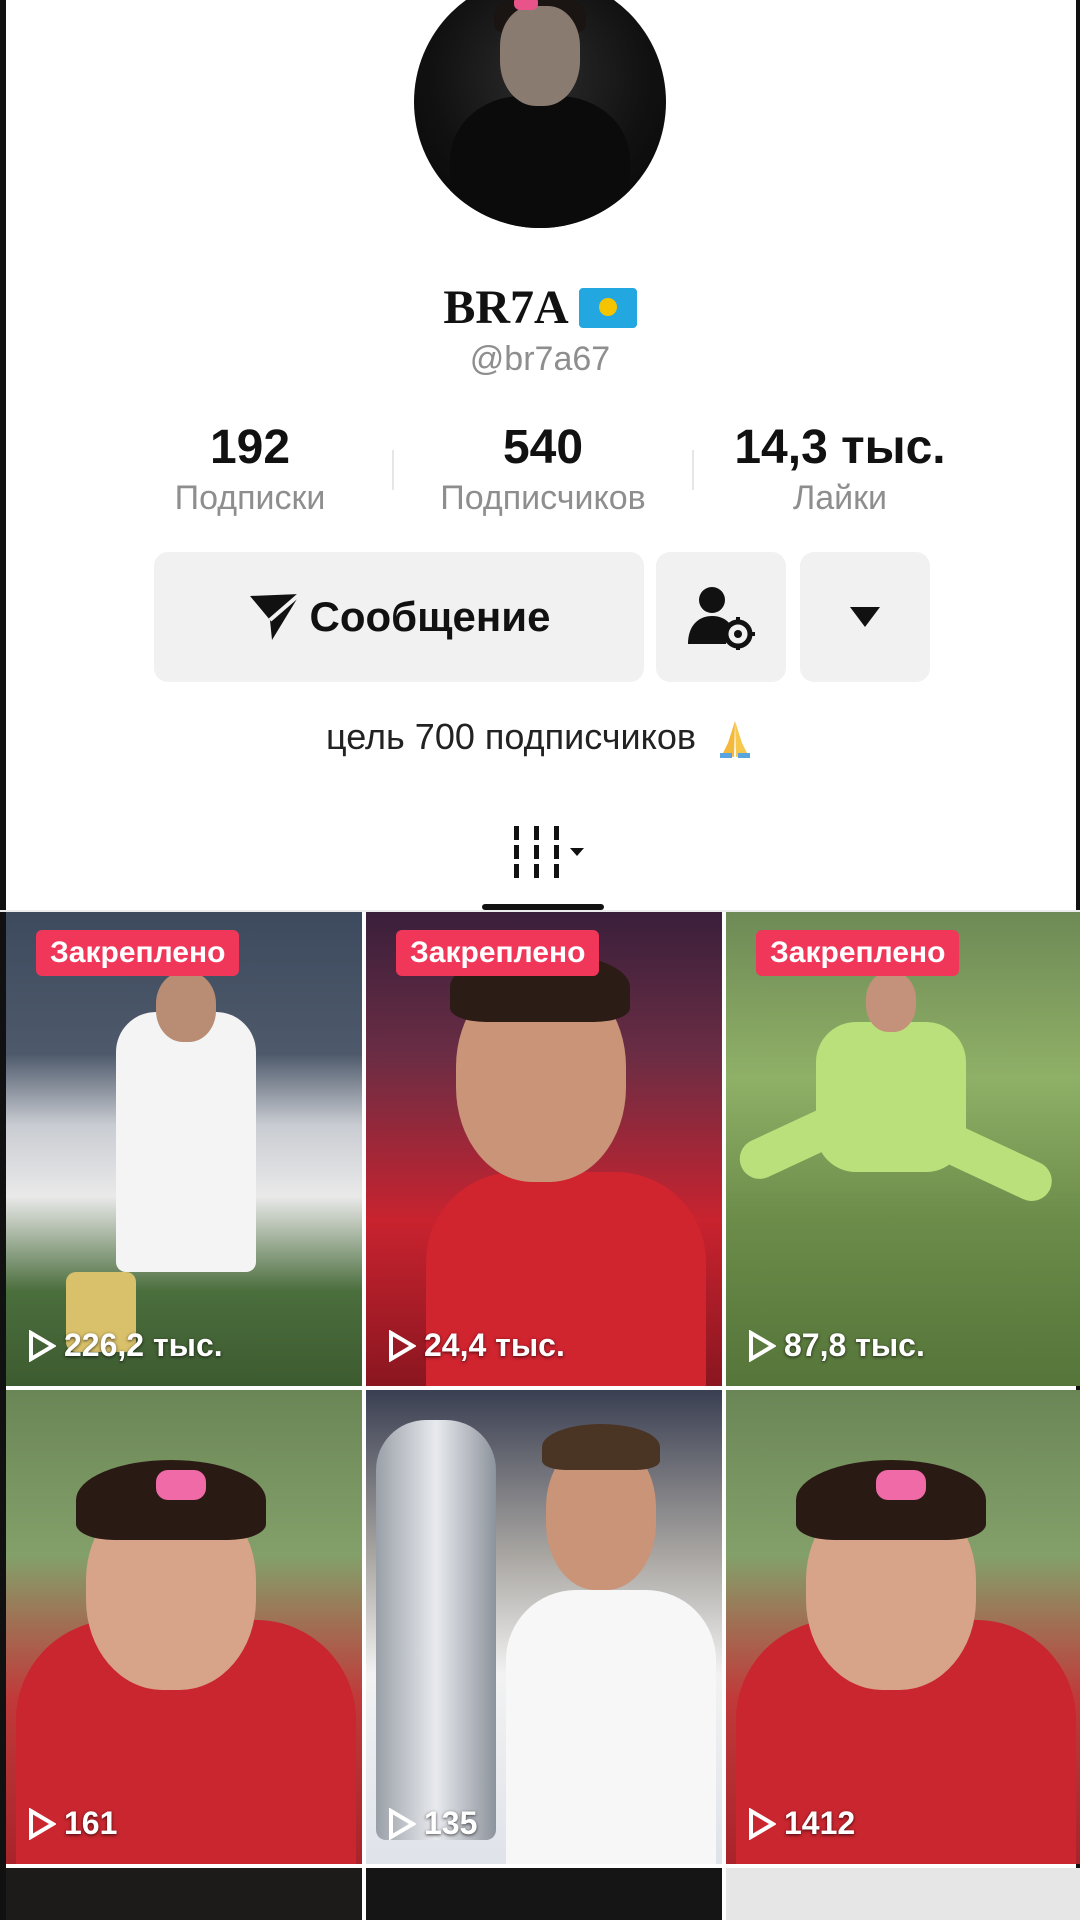 This screenshot has width=1080, height=1920. Describe the element at coordinates (494, 1345) in the screenshot. I see `view-count-text: 24,4 тыс.` at that location.